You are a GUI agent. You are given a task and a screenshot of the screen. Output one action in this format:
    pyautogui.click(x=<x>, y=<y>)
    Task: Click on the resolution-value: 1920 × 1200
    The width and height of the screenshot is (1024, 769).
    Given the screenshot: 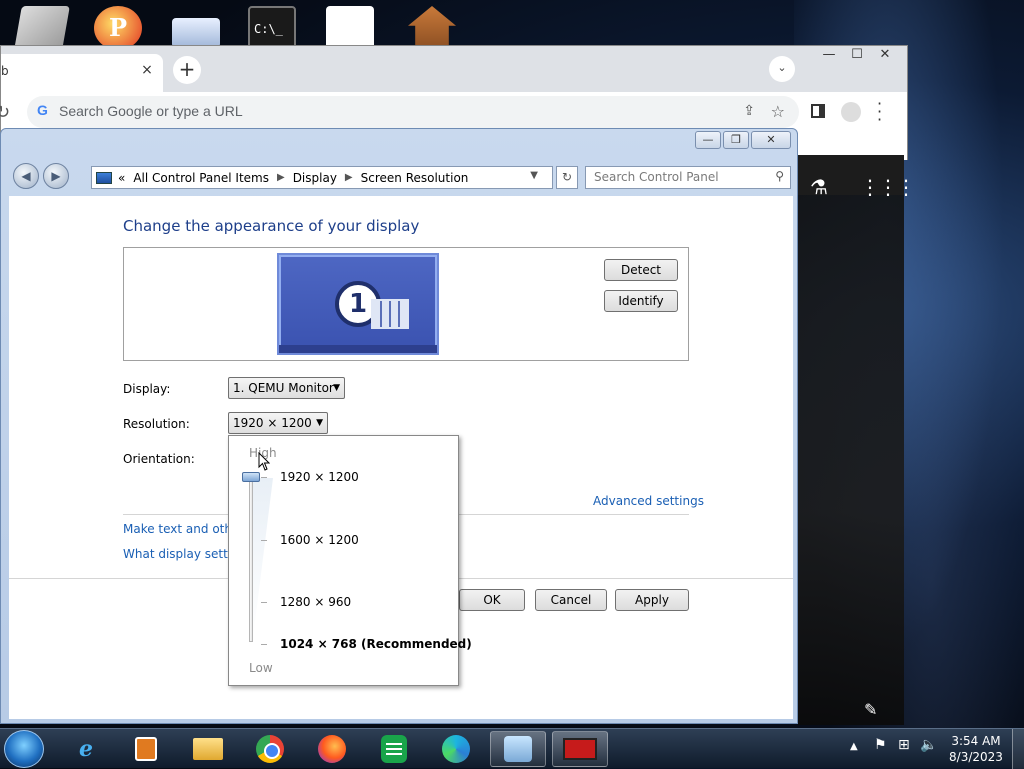 What is the action you would take?
    pyautogui.click(x=272, y=423)
    